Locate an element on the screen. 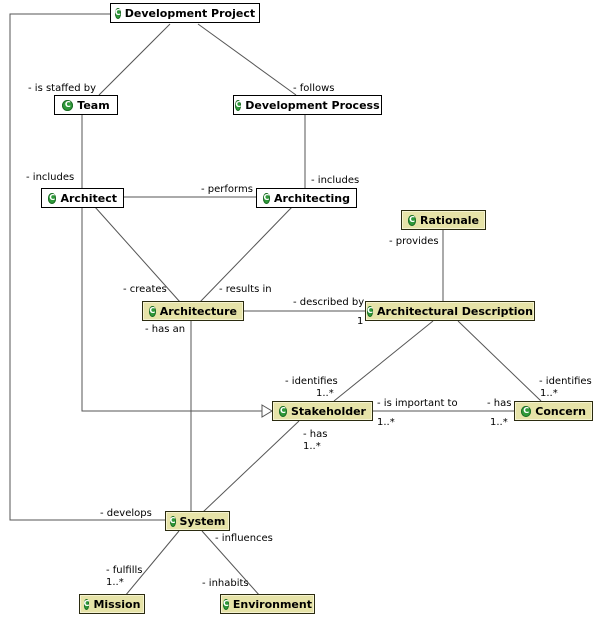 The width and height of the screenshot is (600, 623). node-environment: C Environment is located at coordinates (267, 604).